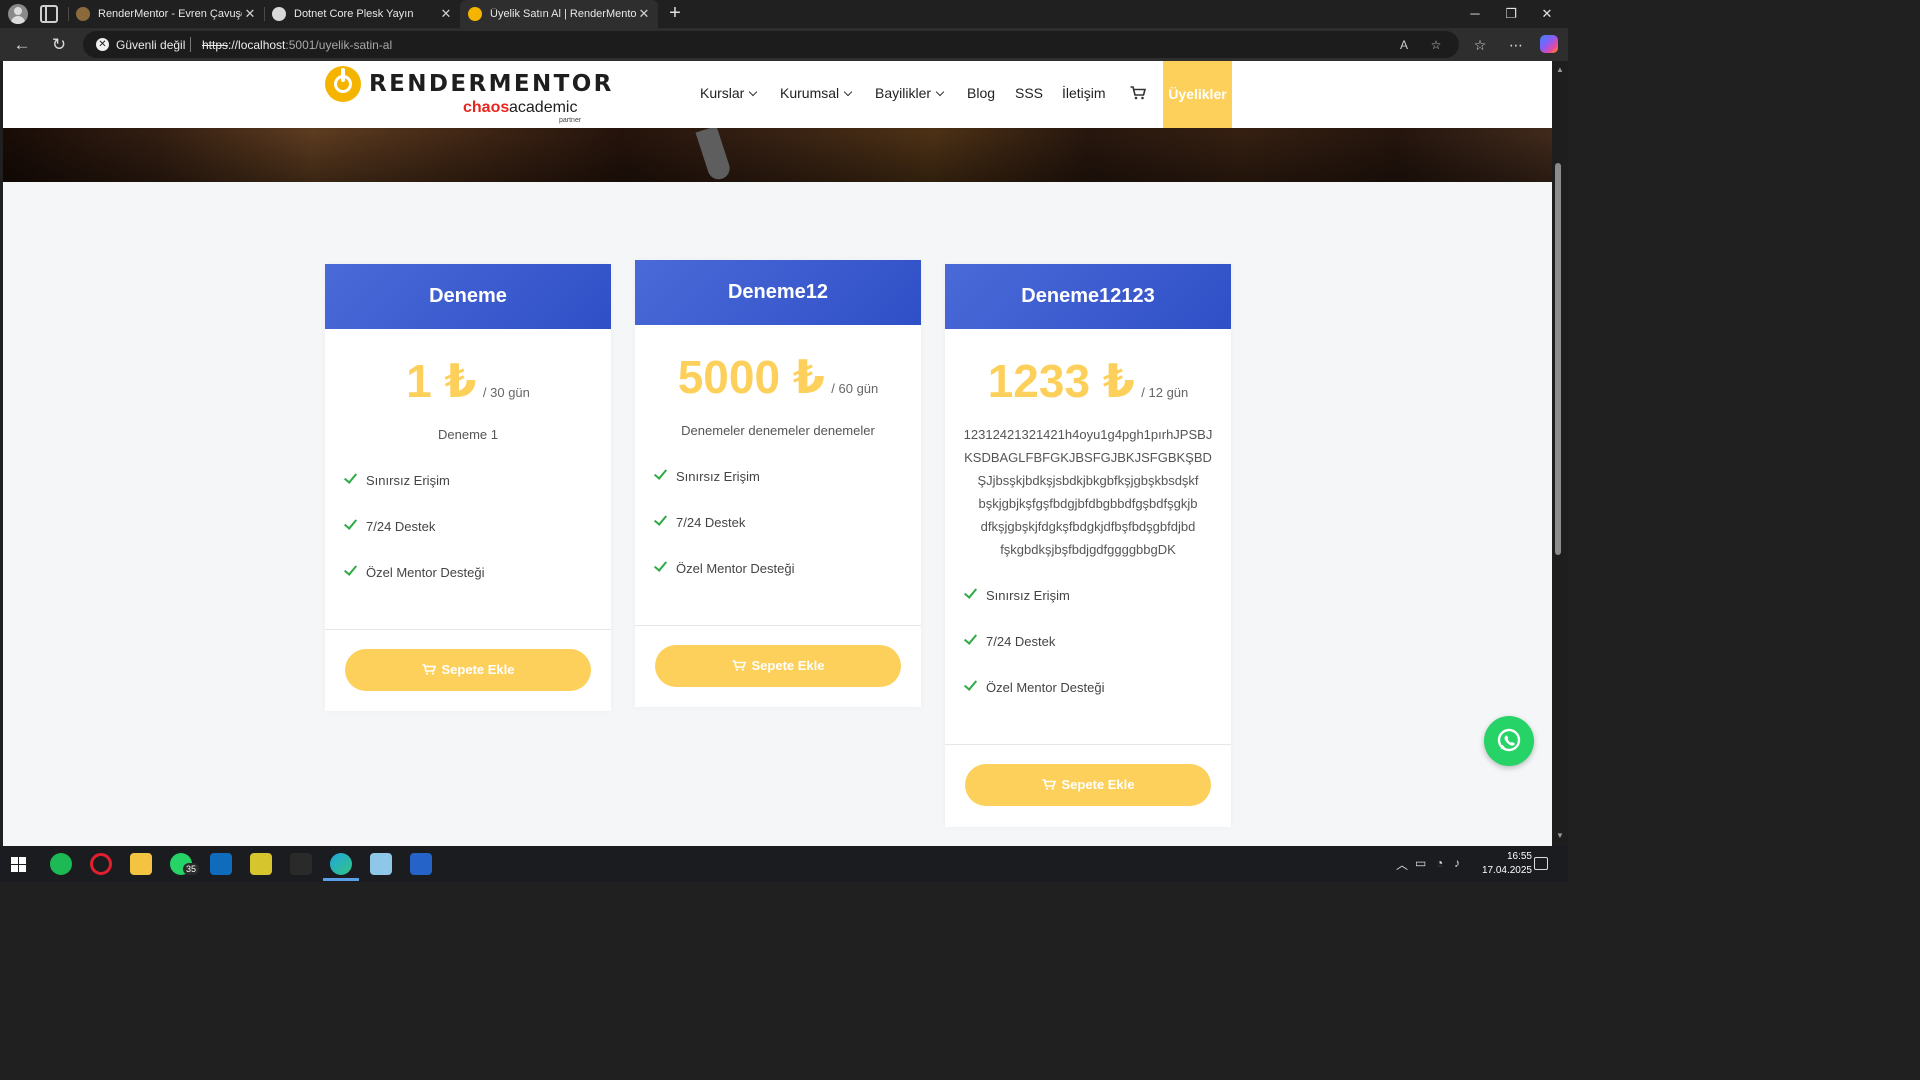 The image size is (1920, 1080). I want to click on page-scrollbar: ▲ ▼, so click(1560, 453).